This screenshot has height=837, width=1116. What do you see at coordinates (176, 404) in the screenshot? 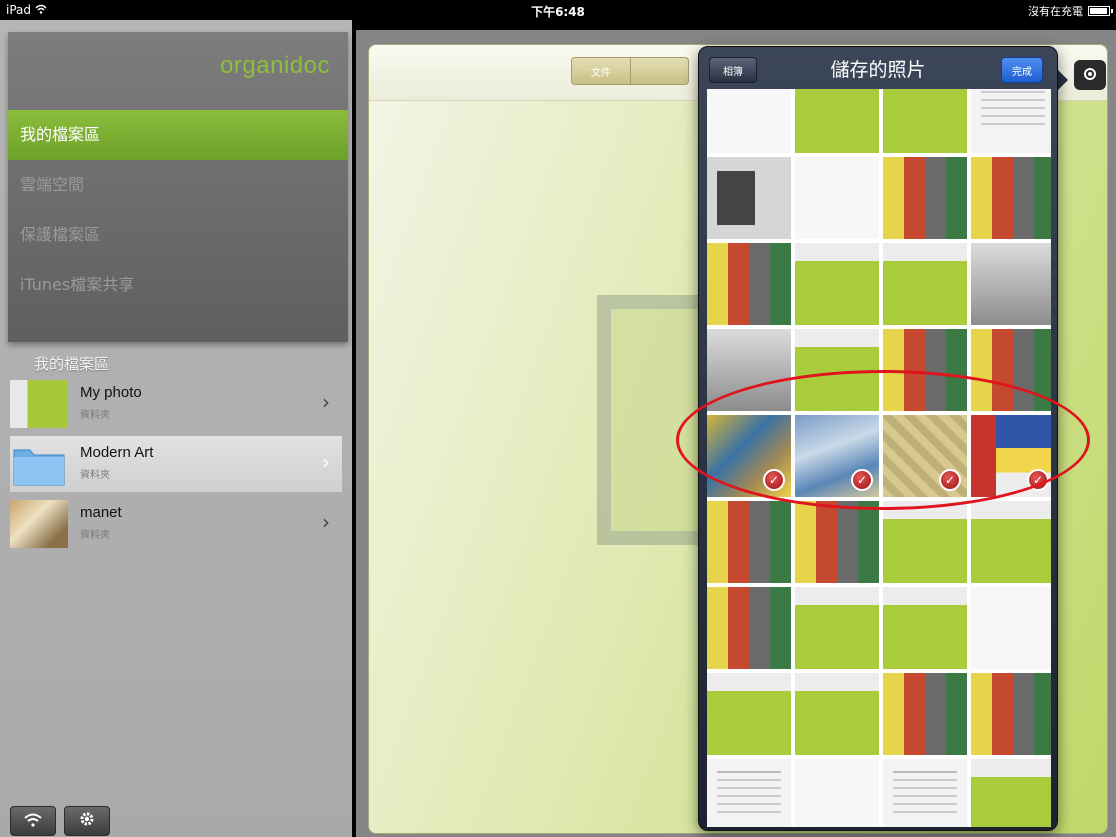
I see `folder-item-my-photo: My photo 資料夾 ›` at bounding box center [176, 404].